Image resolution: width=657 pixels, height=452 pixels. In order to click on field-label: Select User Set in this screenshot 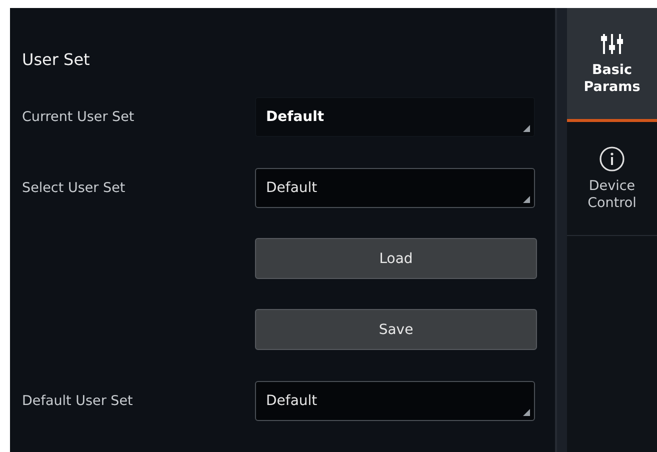, I will do `click(74, 188)`.